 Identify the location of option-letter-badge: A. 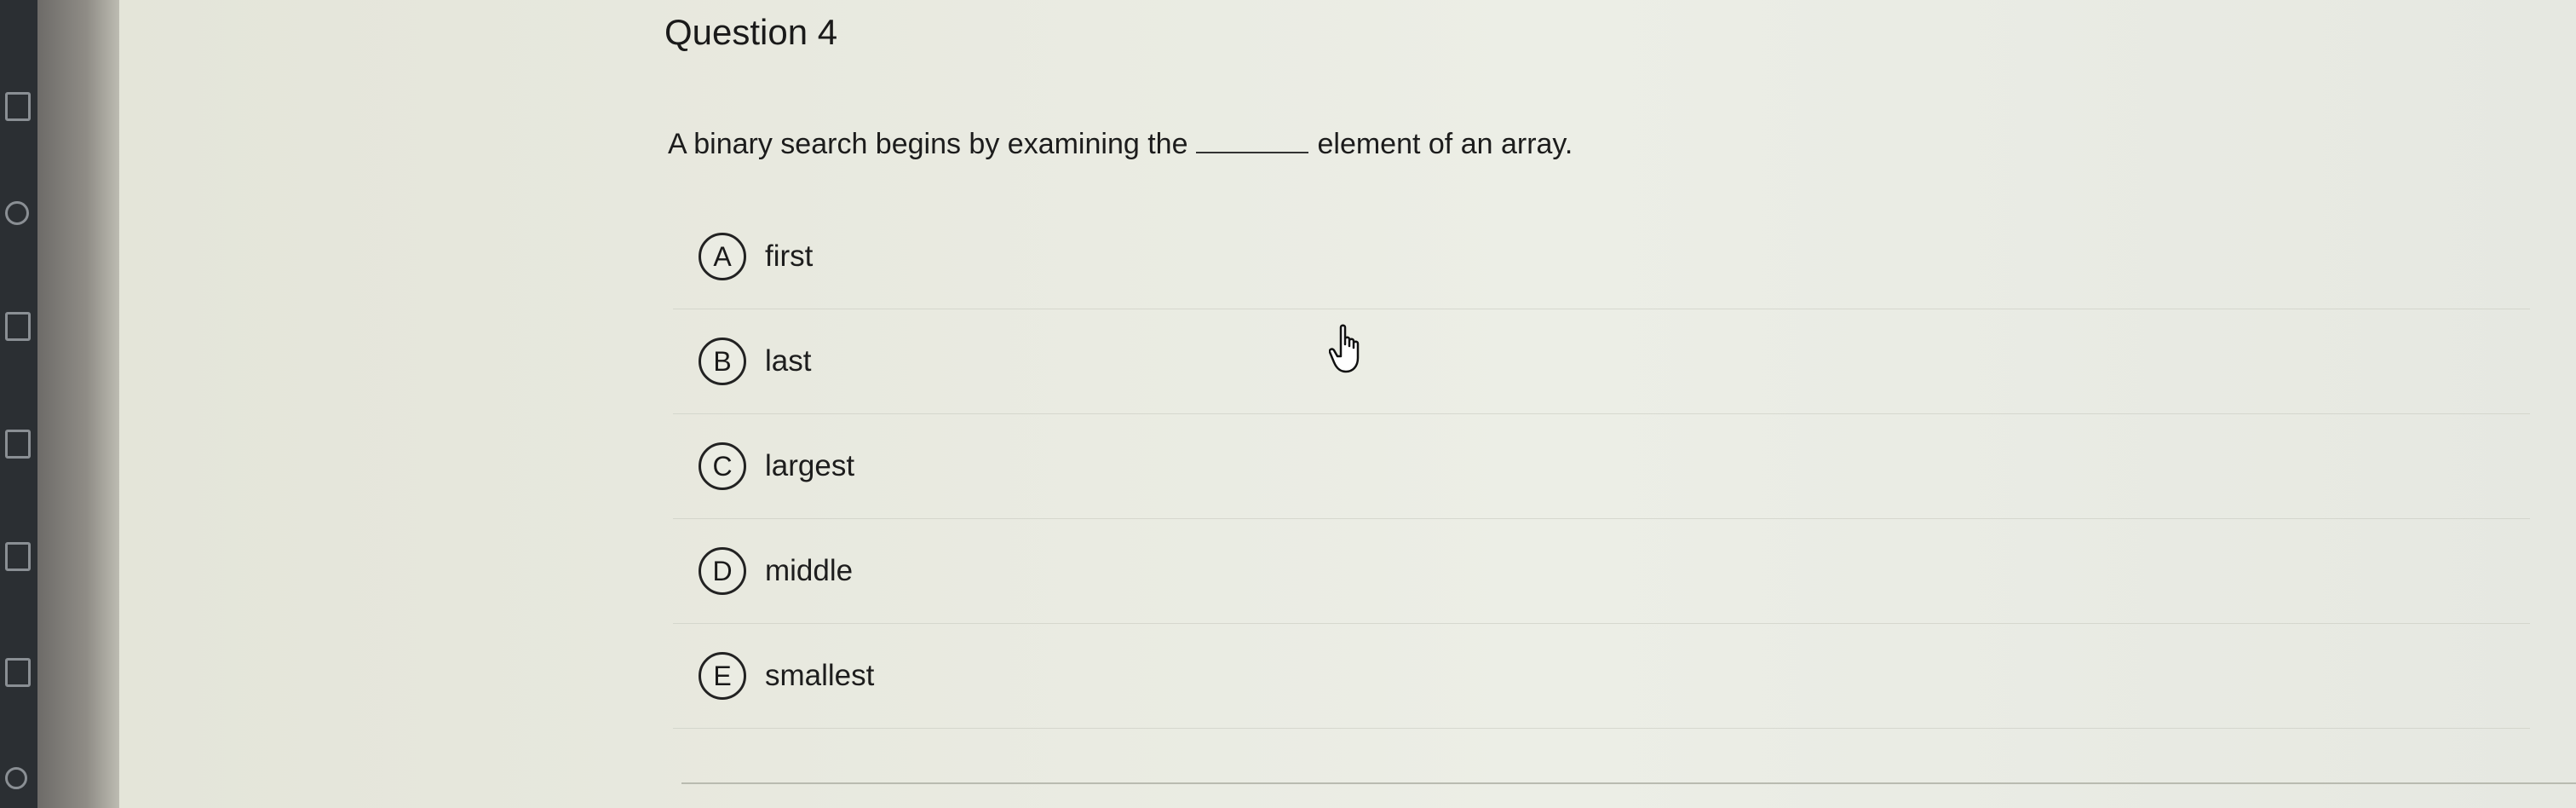
(723, 256).